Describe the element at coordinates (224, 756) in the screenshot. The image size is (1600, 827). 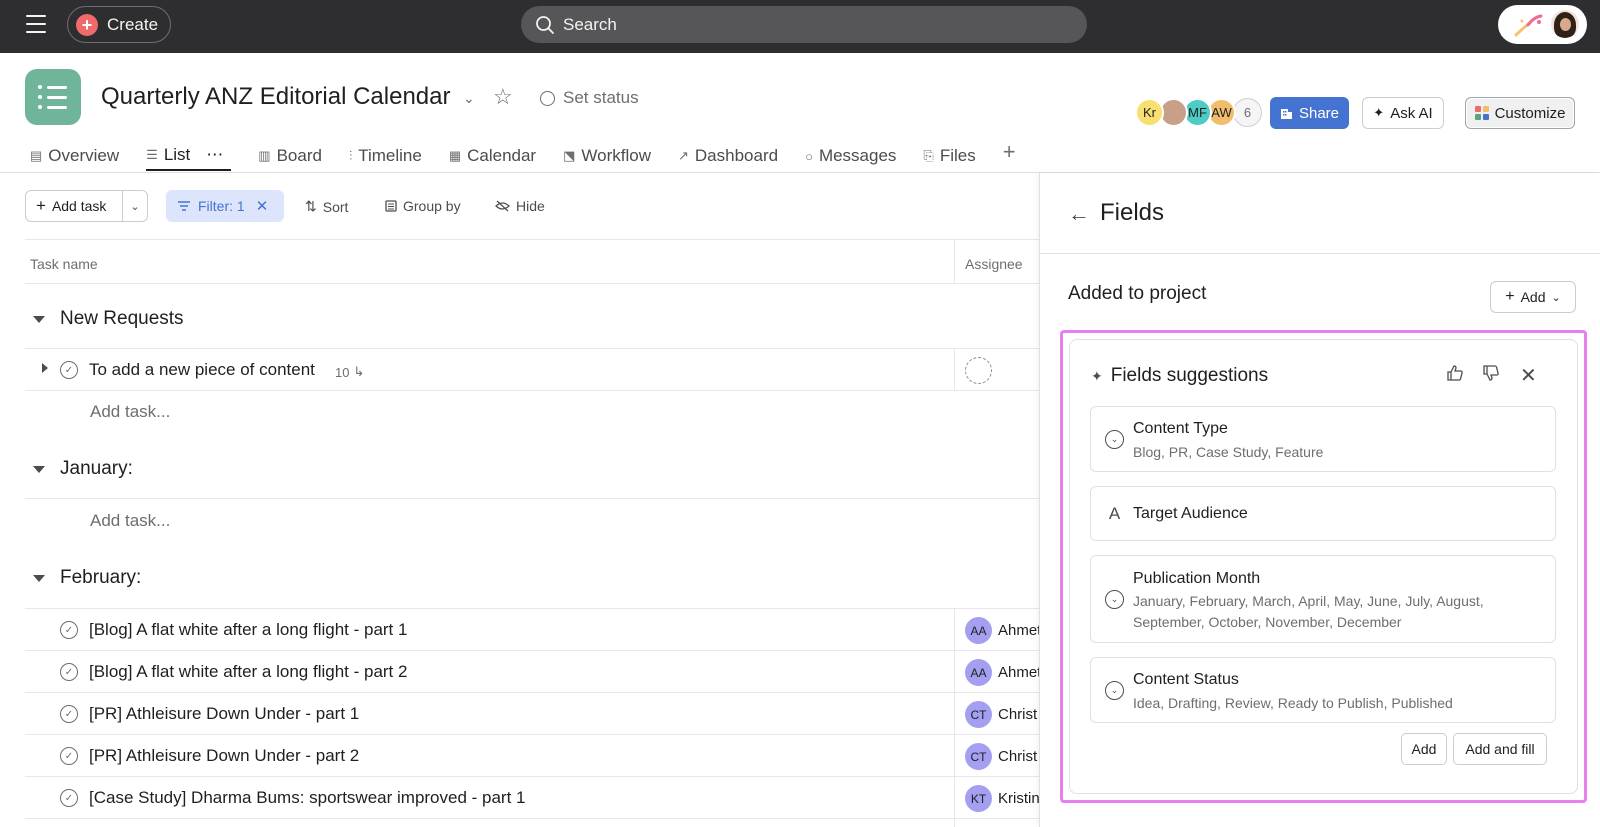
I see `task-name: [PR] Athleisure Down Under - part 2` at that location.